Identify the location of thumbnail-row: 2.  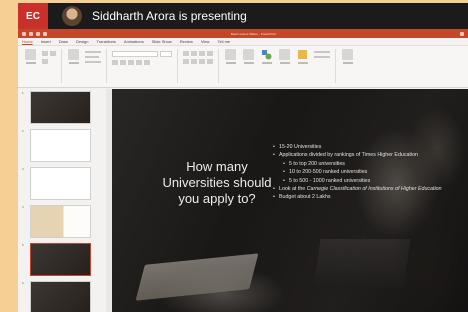
(56, 145).